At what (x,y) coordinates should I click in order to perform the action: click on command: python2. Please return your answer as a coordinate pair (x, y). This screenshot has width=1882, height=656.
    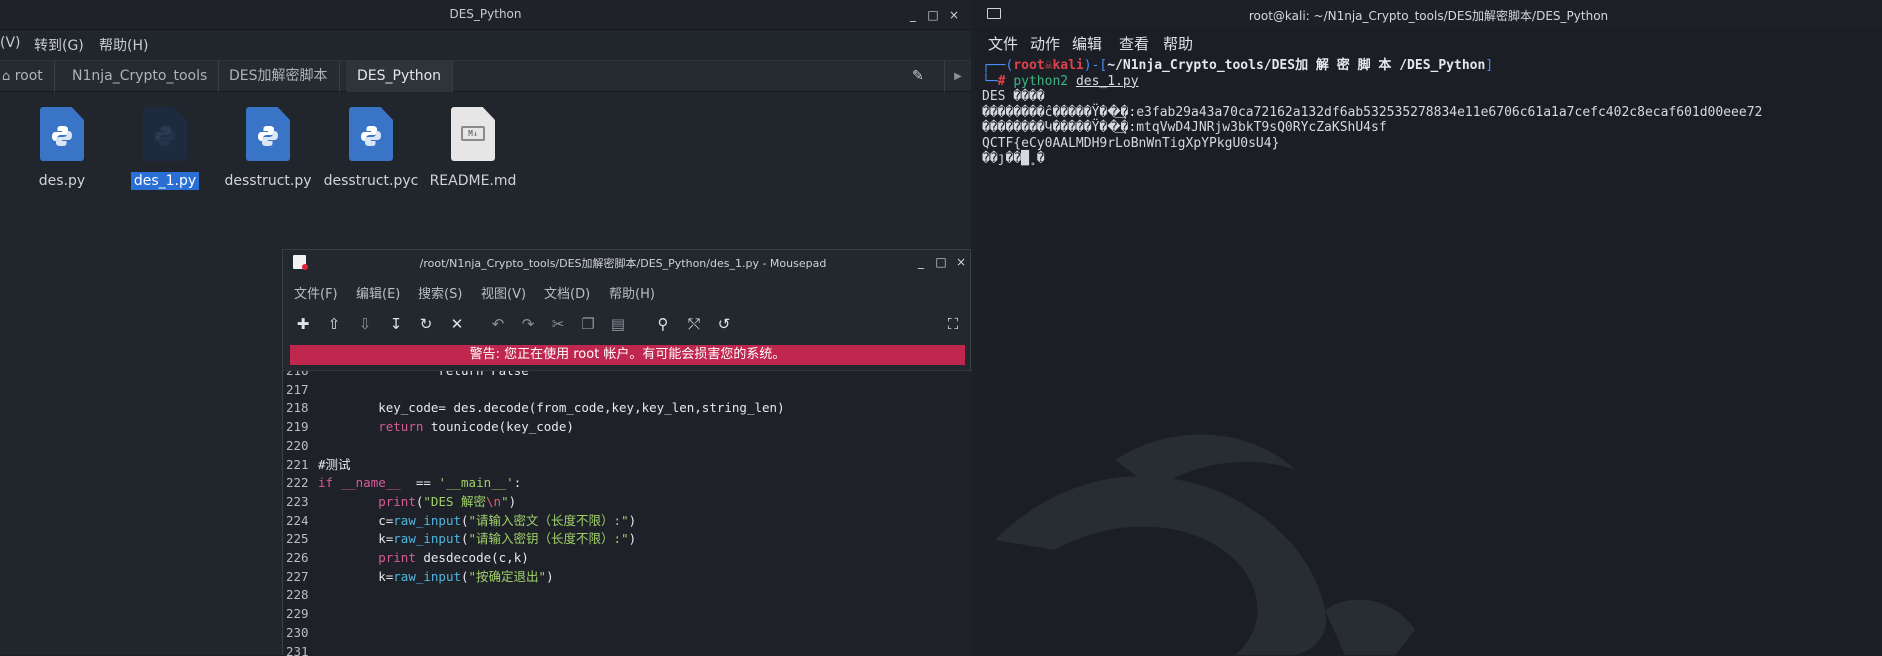
    Looking at the image, I should click on (1040, 81).